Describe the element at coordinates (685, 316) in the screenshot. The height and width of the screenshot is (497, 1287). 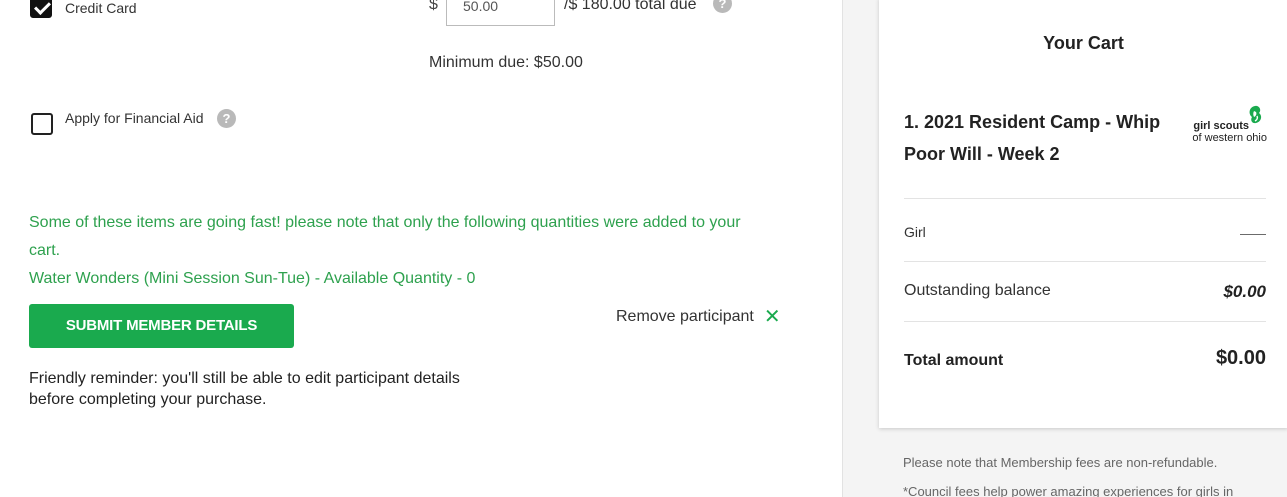
I see `remove-participant-label: Remove participant` at that location.